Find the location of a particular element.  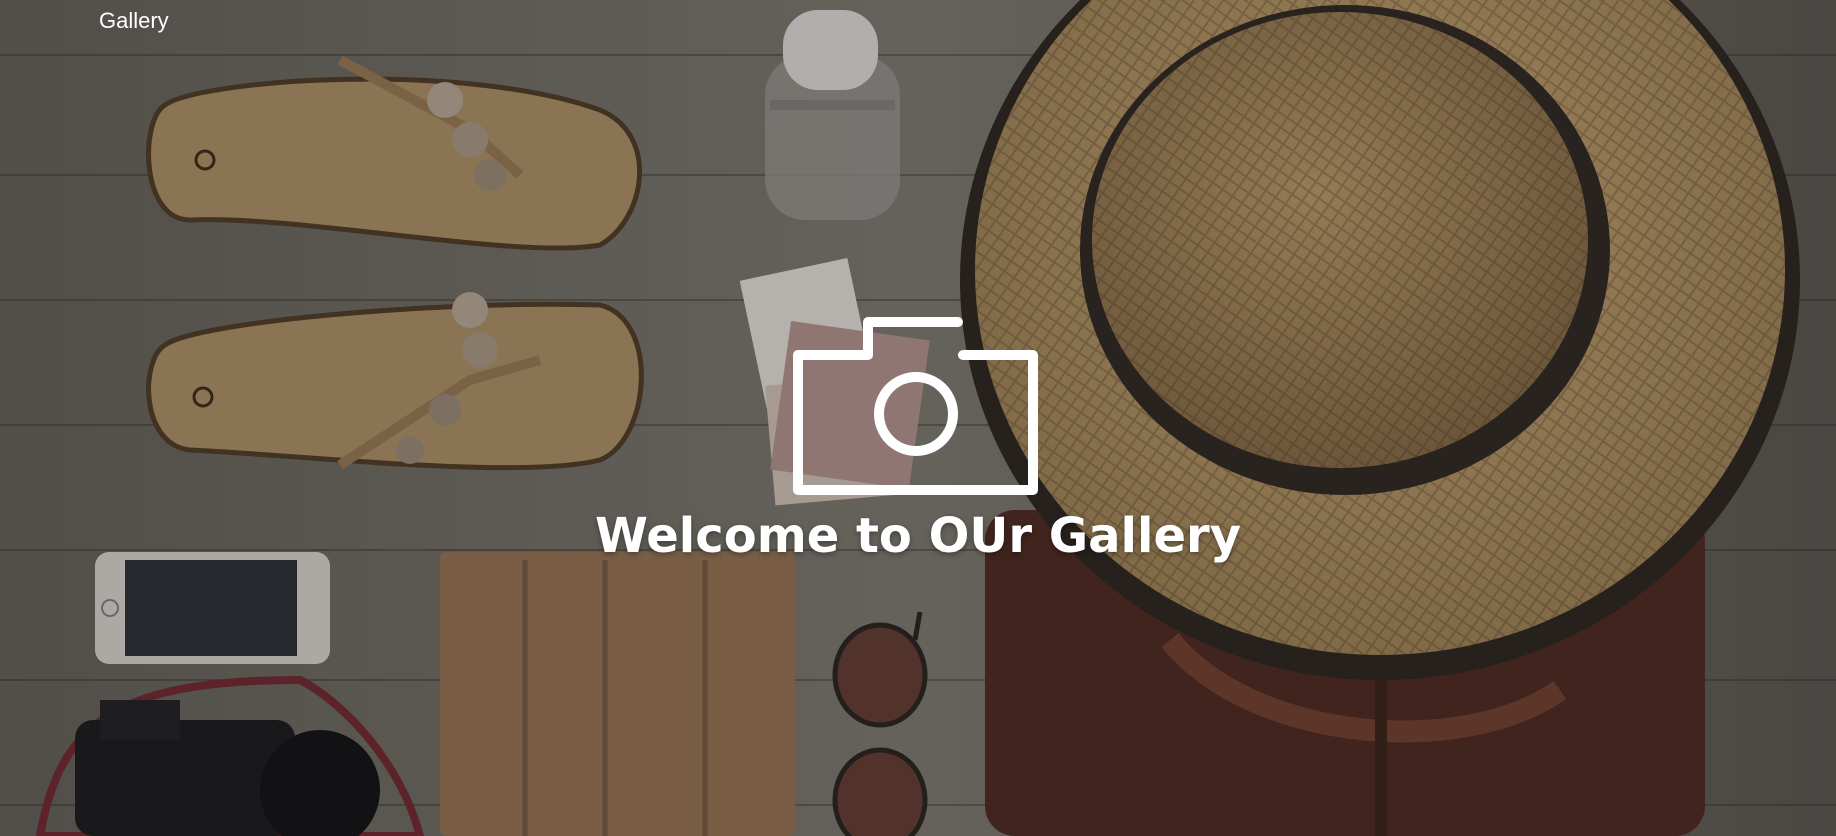

nav-brand-link: Gallery is located at coordinates (134, 21).